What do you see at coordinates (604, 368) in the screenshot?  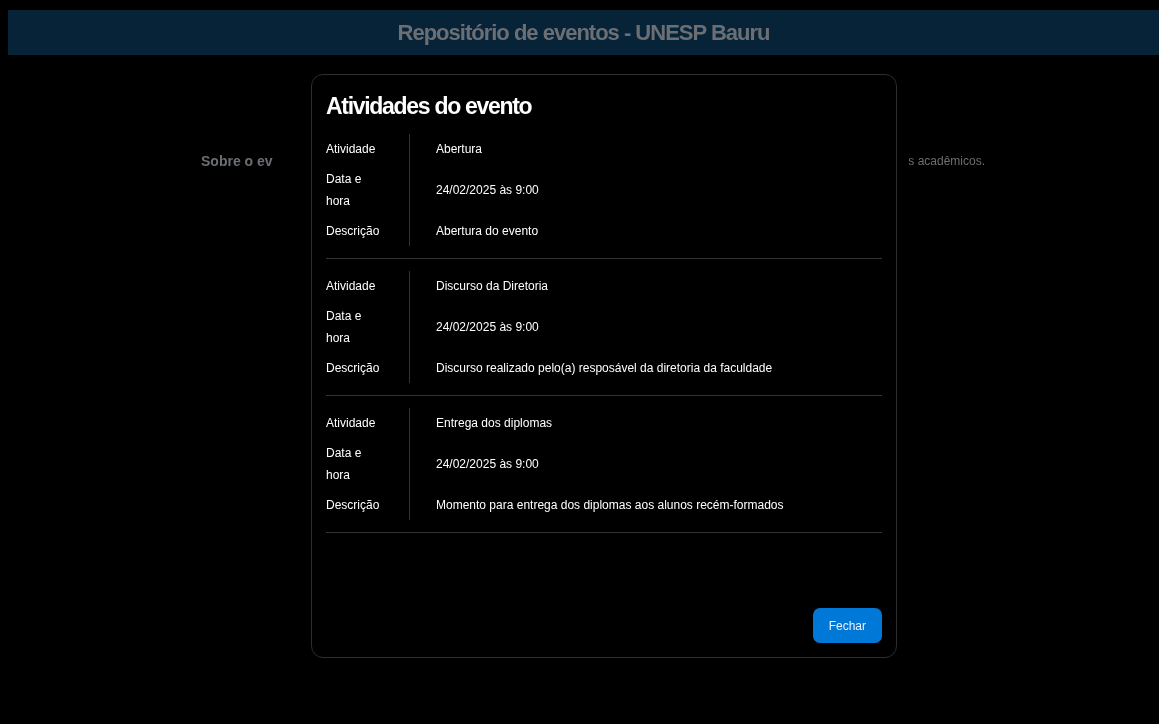 I see `field-value: Discurso realizado pelo(a) resposável da diretoria da faculdade` at bounding box center [604, 368].